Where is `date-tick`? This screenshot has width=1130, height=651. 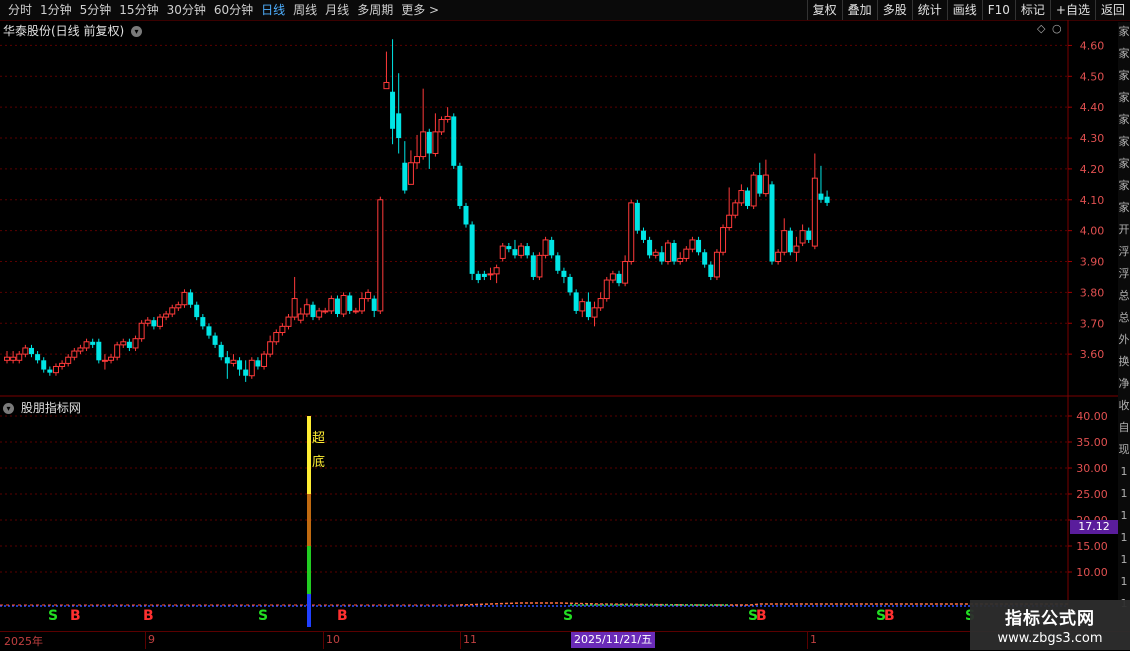
date-tick is located at coordinates (807, 640).